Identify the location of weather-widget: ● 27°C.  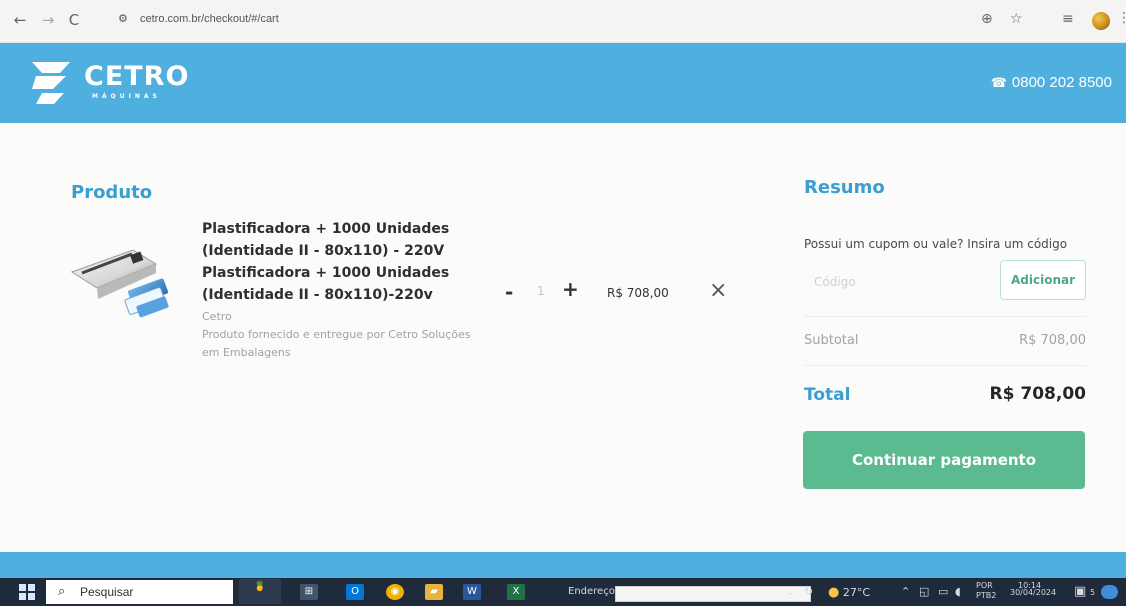
(849, 592).